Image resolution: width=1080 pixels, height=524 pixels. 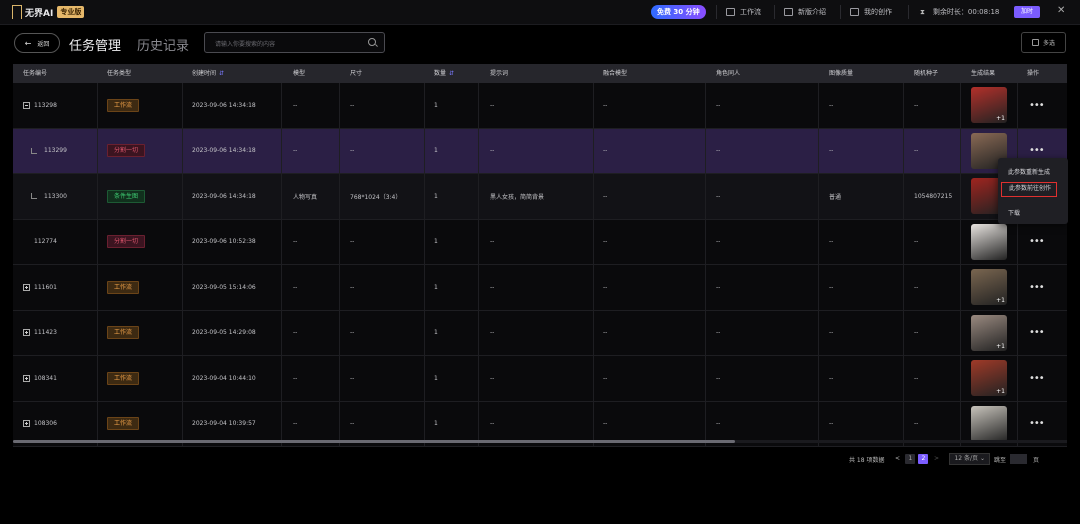 I want to click on cell-create-time: 2023-09-05 14:29:08, so click(x=224, y=333).